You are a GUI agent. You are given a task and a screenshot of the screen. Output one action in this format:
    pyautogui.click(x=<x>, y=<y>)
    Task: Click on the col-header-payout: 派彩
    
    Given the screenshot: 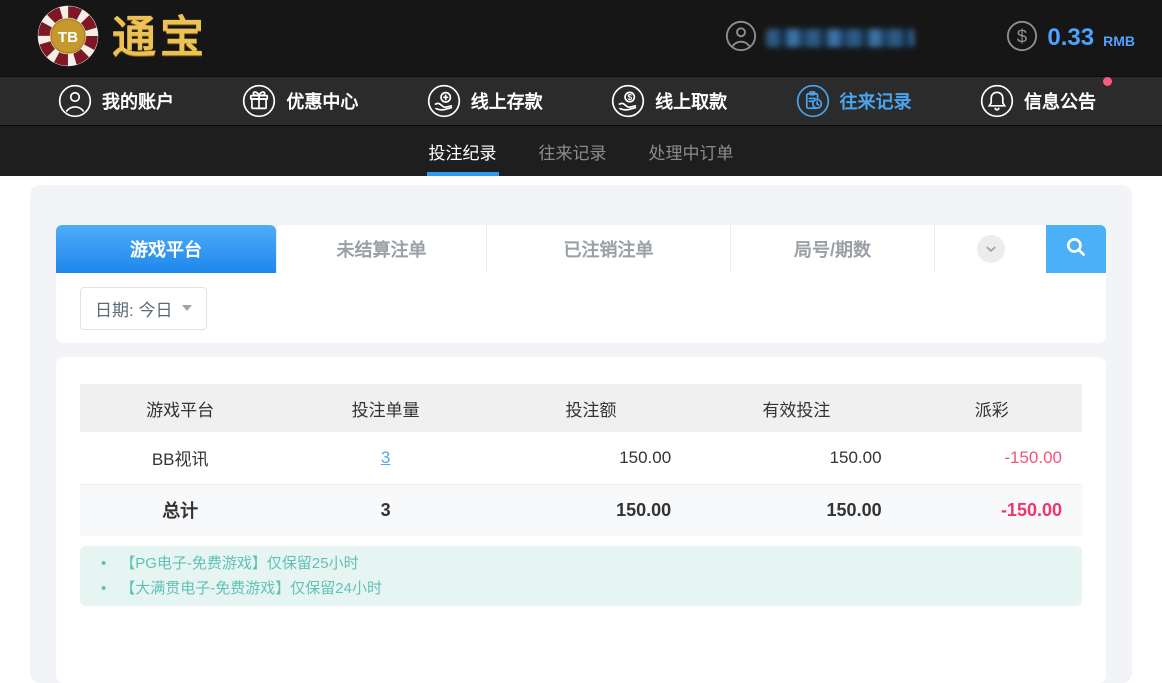 What is the action you would take?
    pyautogui.click(x=991, y=408)
    